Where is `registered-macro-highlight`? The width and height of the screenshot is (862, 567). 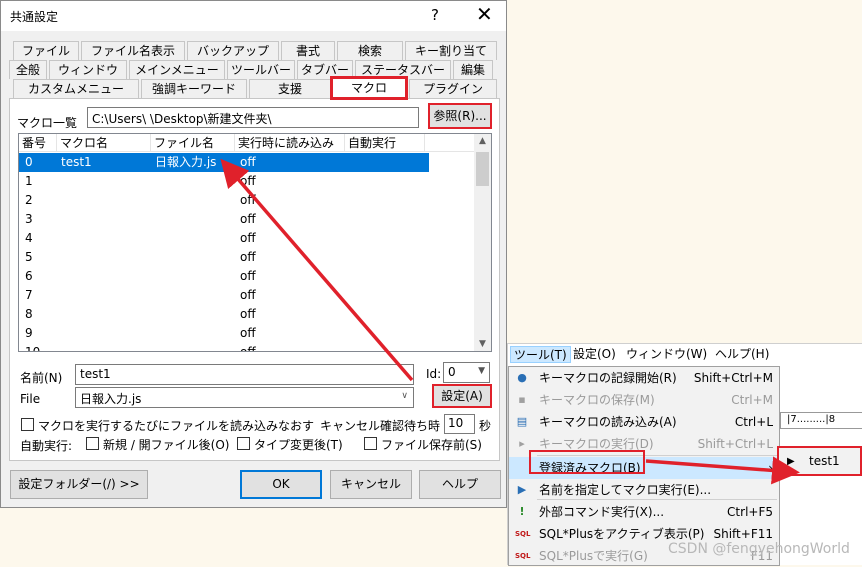
registered-macro-highlight is located at coordinates (587, 462).